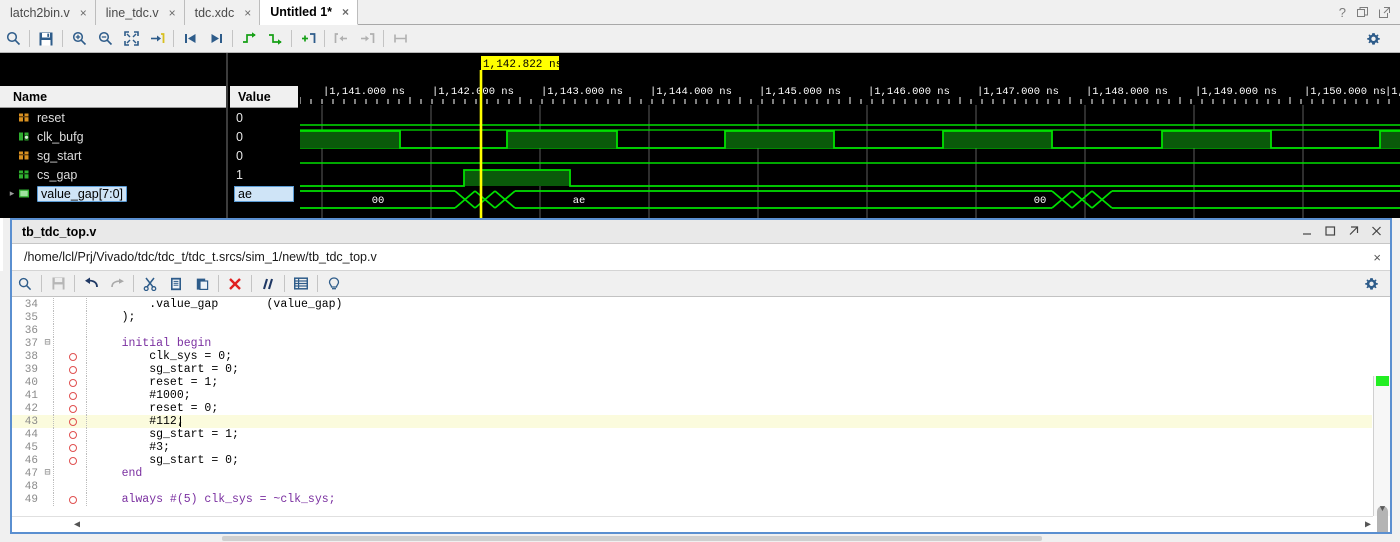  I want to click on zoom-out-icon, so click(105, 39).